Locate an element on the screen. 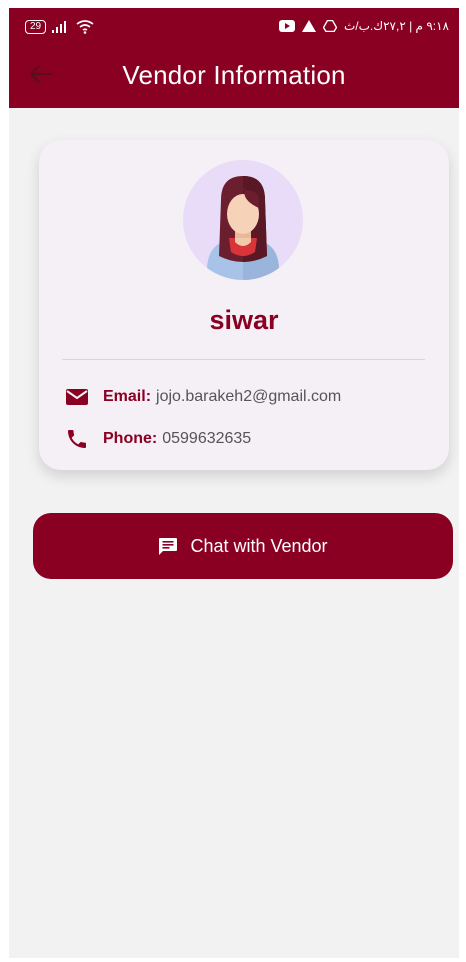  signal-icon is located at coordinates (59, 27).